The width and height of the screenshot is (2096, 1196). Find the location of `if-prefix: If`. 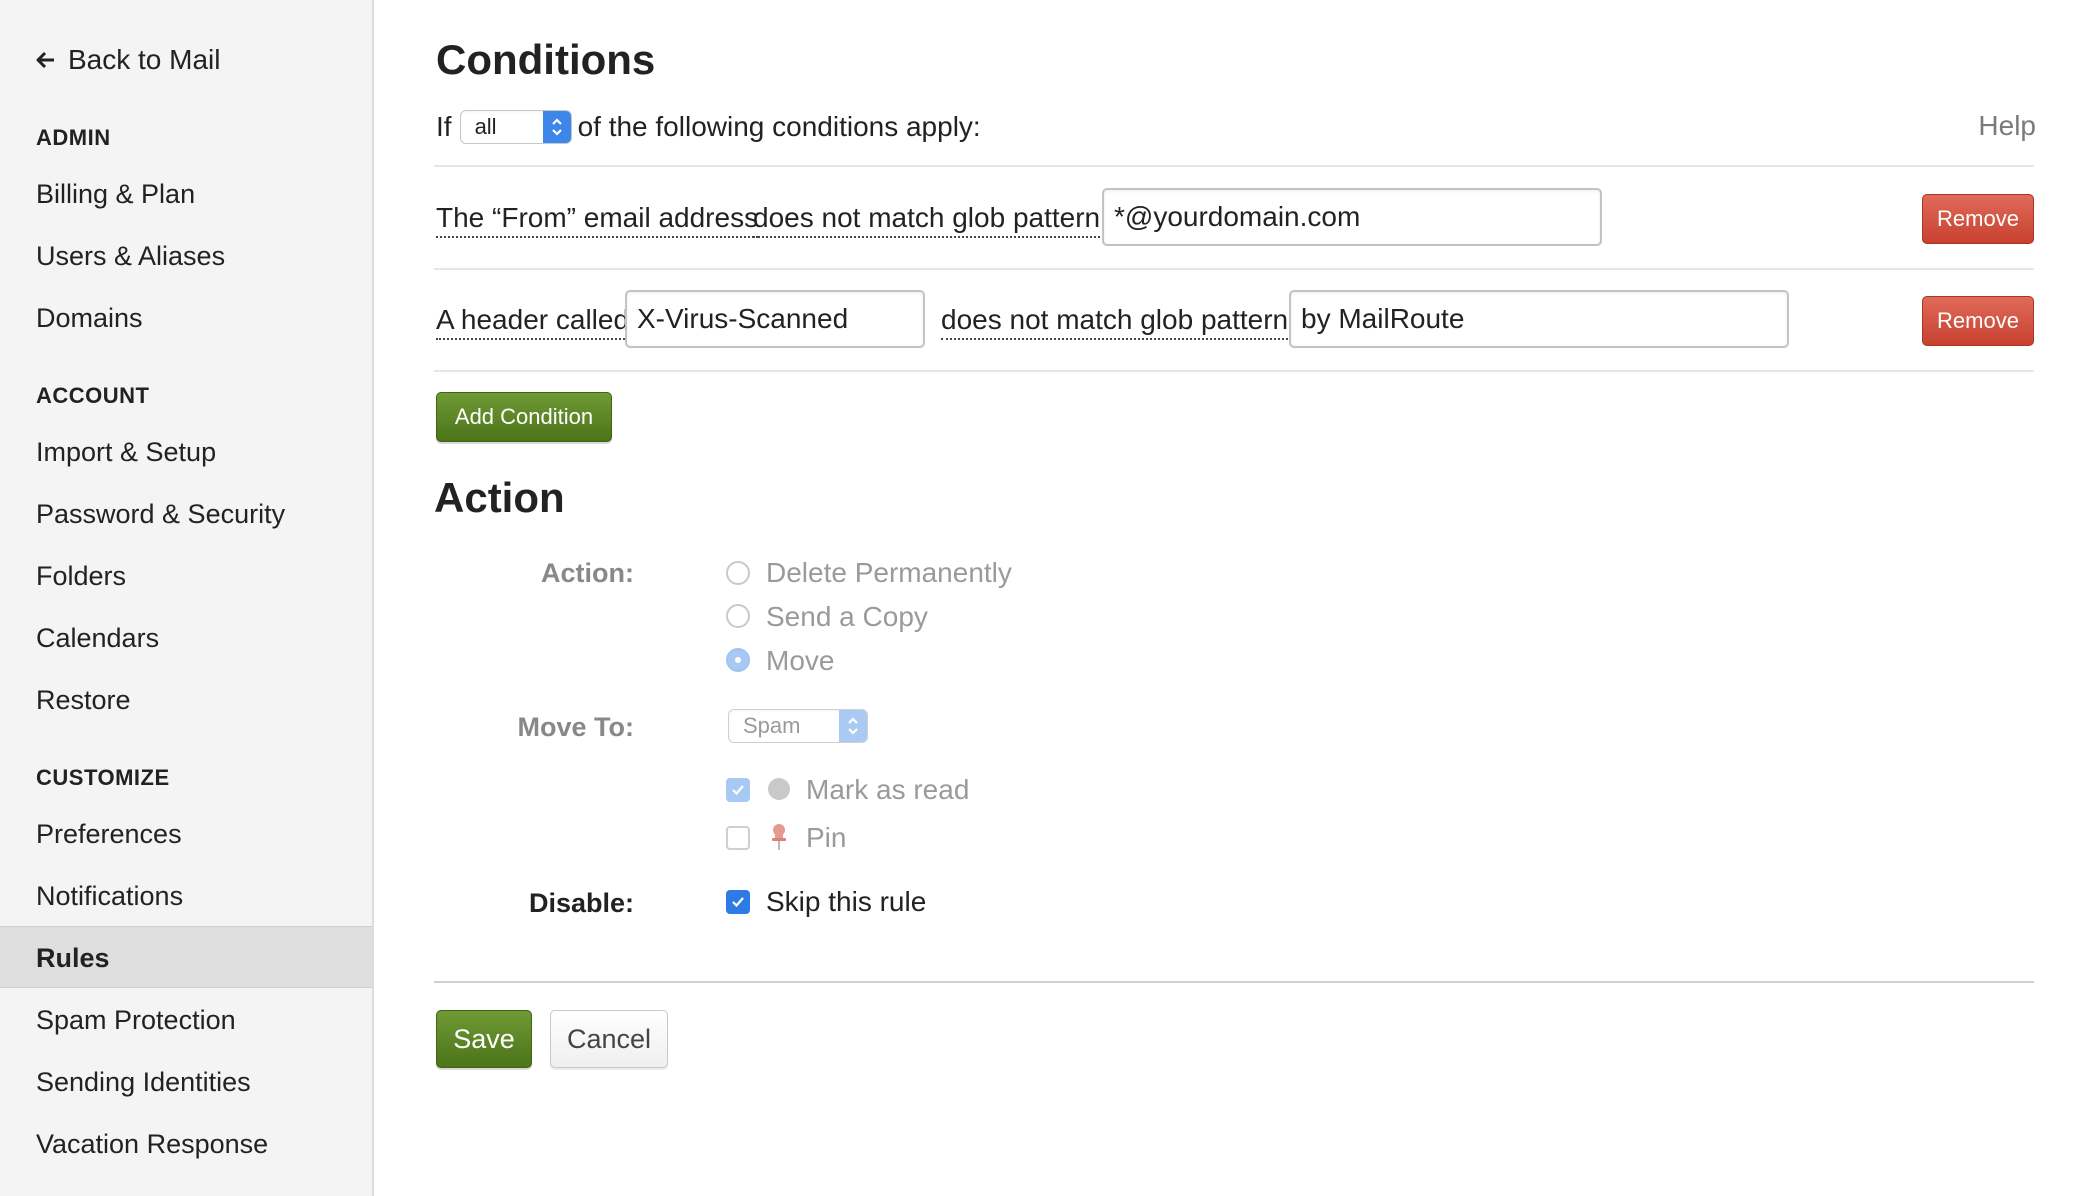

if-prefix: If is located at coordinates (444, 126).